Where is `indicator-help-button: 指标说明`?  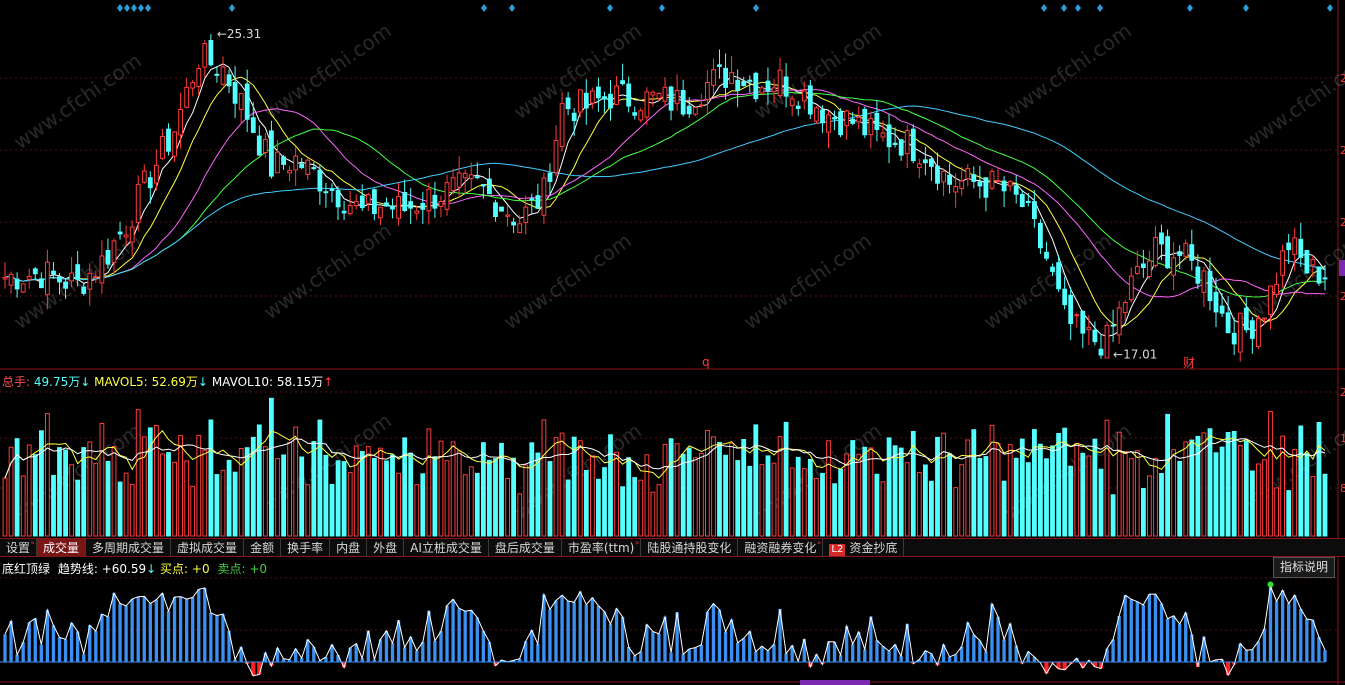 indicator-help-button: 指标说明 is located at coordinates (1303, 567).